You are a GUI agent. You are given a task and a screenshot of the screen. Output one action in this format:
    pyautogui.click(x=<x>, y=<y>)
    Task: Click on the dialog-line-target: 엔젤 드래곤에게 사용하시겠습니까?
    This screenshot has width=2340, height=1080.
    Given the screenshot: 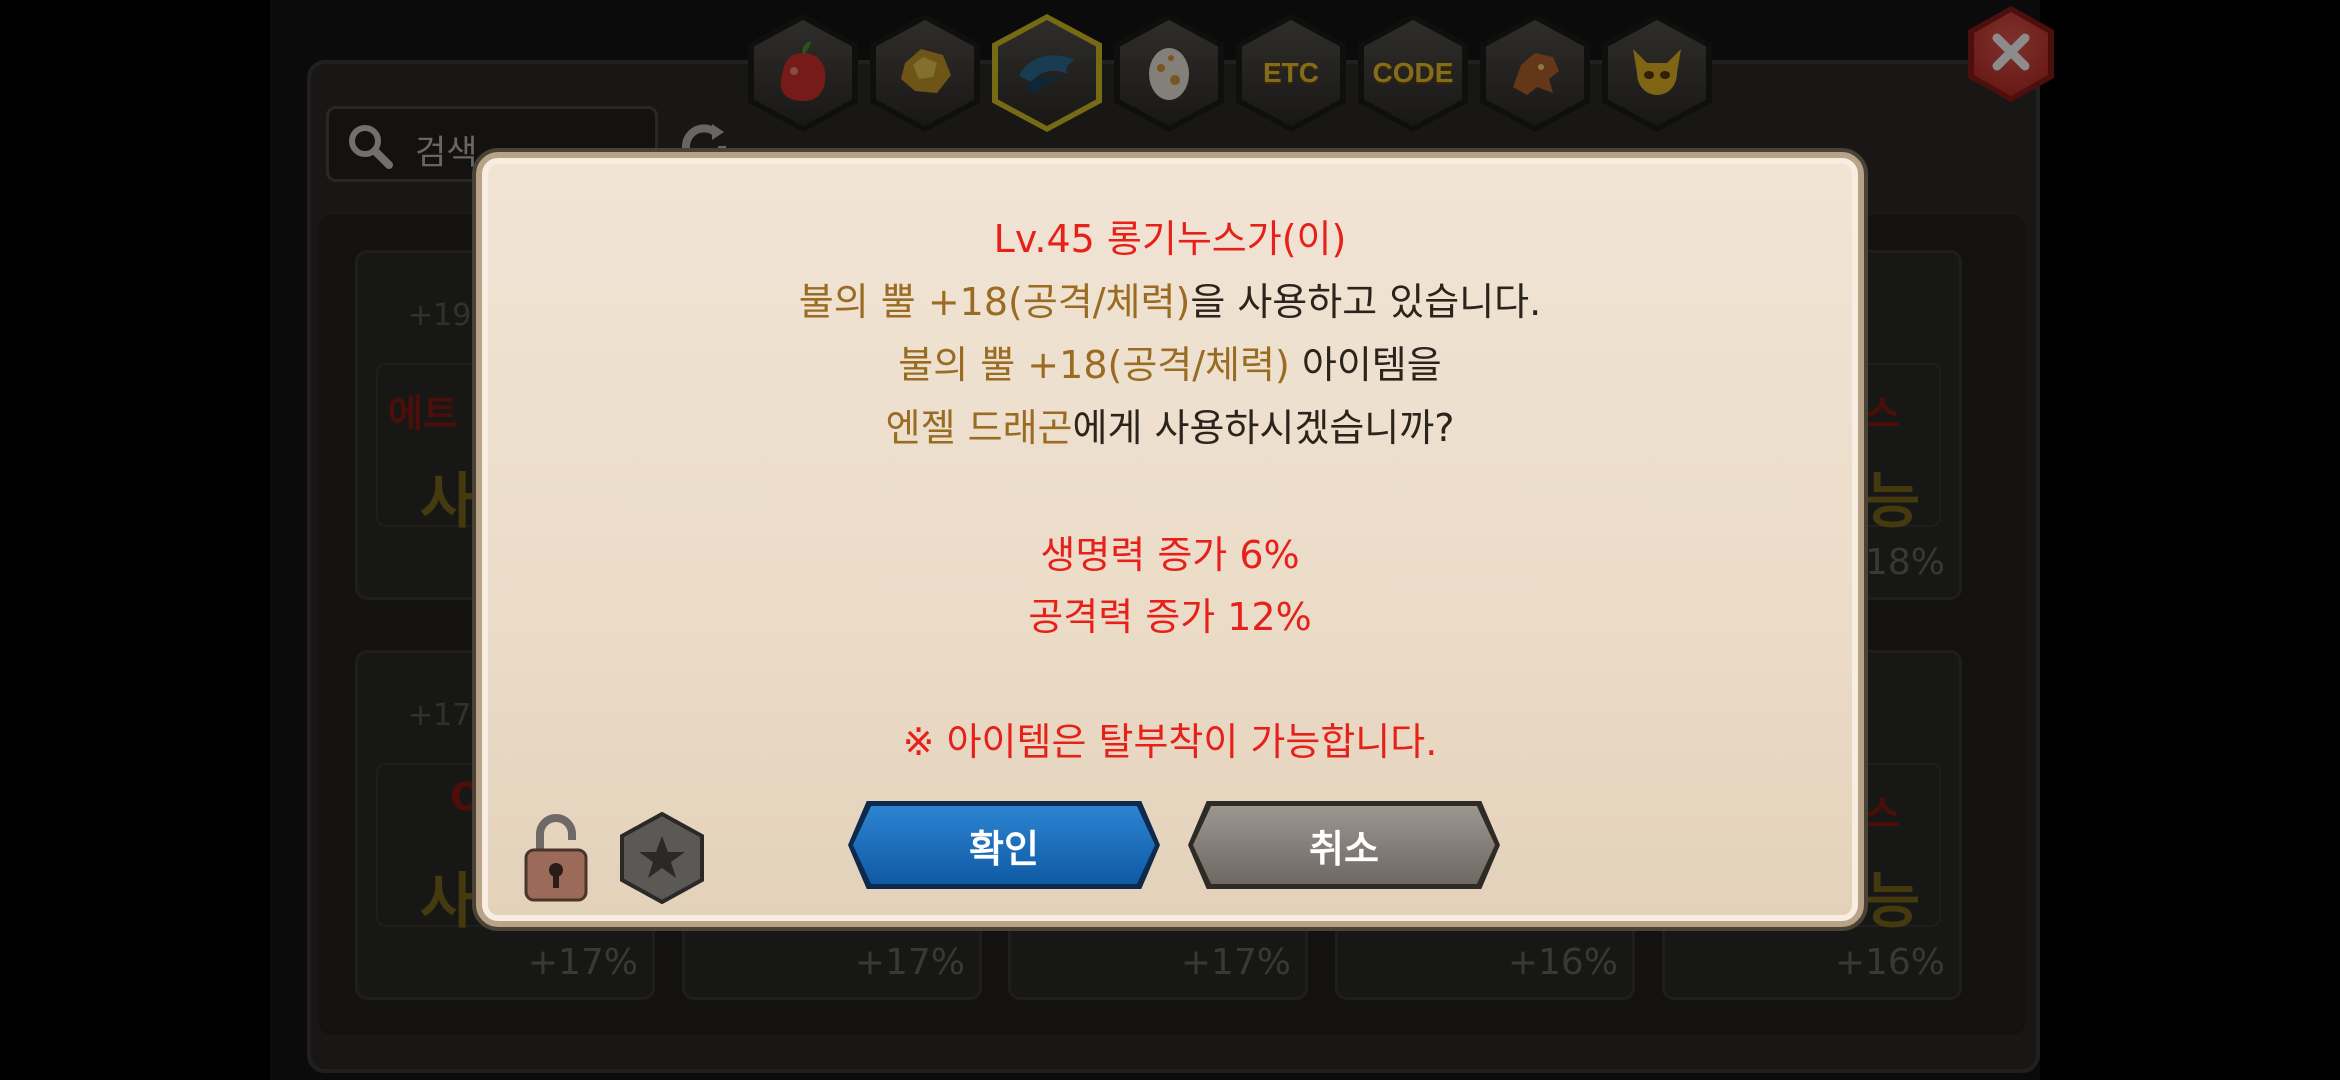 What is the action you would take?
    pyautogui.click(x=1170, y=428)
    